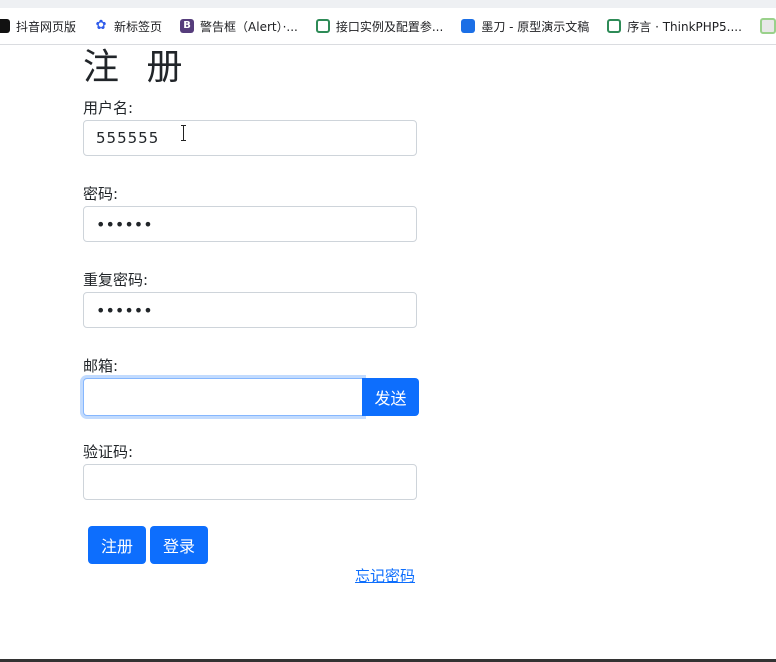 The width and height of the screenshot is (776, 662). Describe the element at coordinates (187, 26) in the screenshot. I see `bootstrap-icon: B` at that location.